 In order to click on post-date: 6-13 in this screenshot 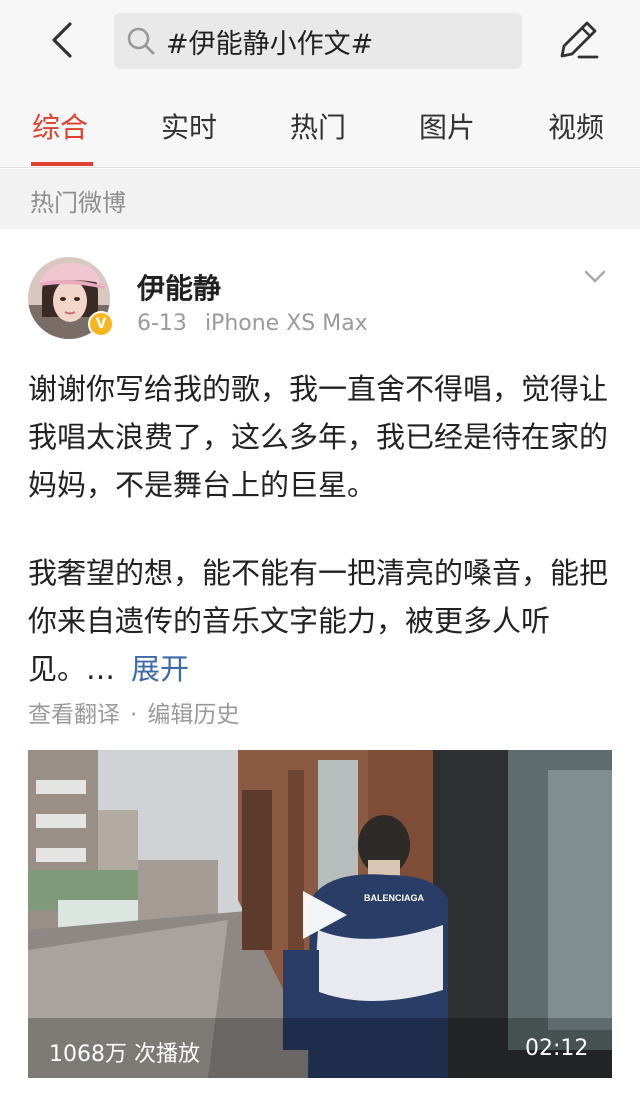, I will do `click(162, 323)`.